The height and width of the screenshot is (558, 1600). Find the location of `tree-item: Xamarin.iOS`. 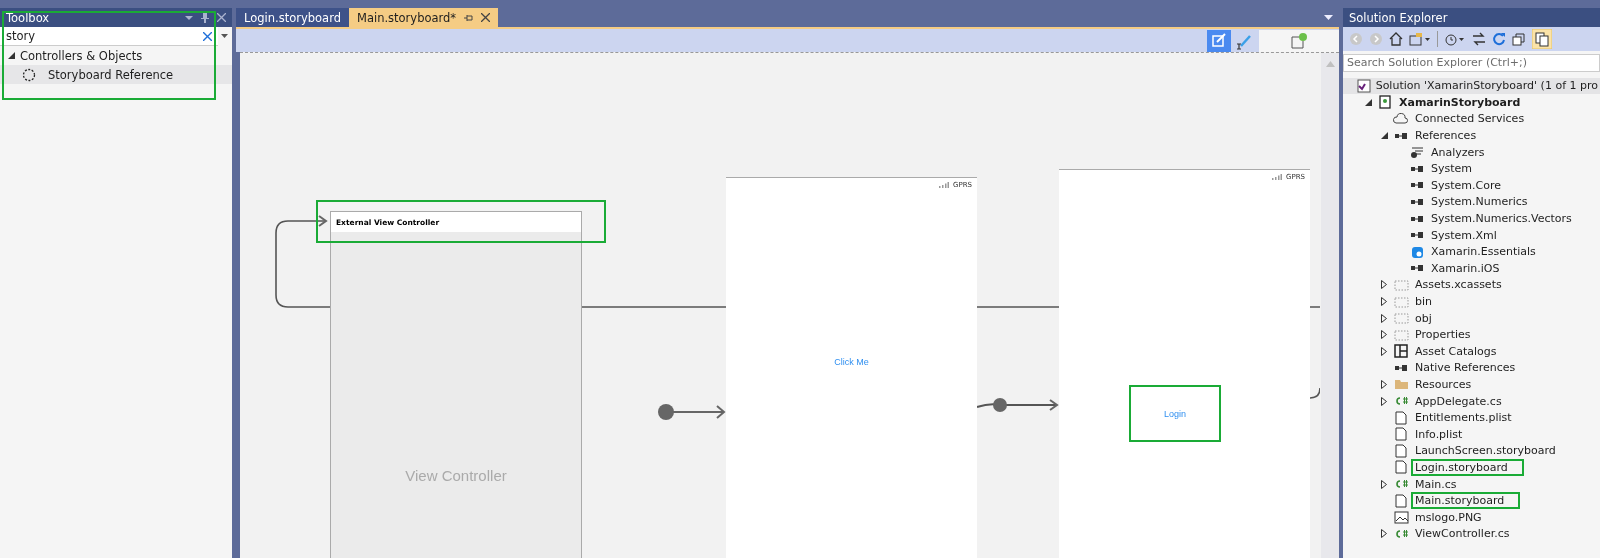

tree-item: Xamarin.iOS is located at coordinates (1471, 268).